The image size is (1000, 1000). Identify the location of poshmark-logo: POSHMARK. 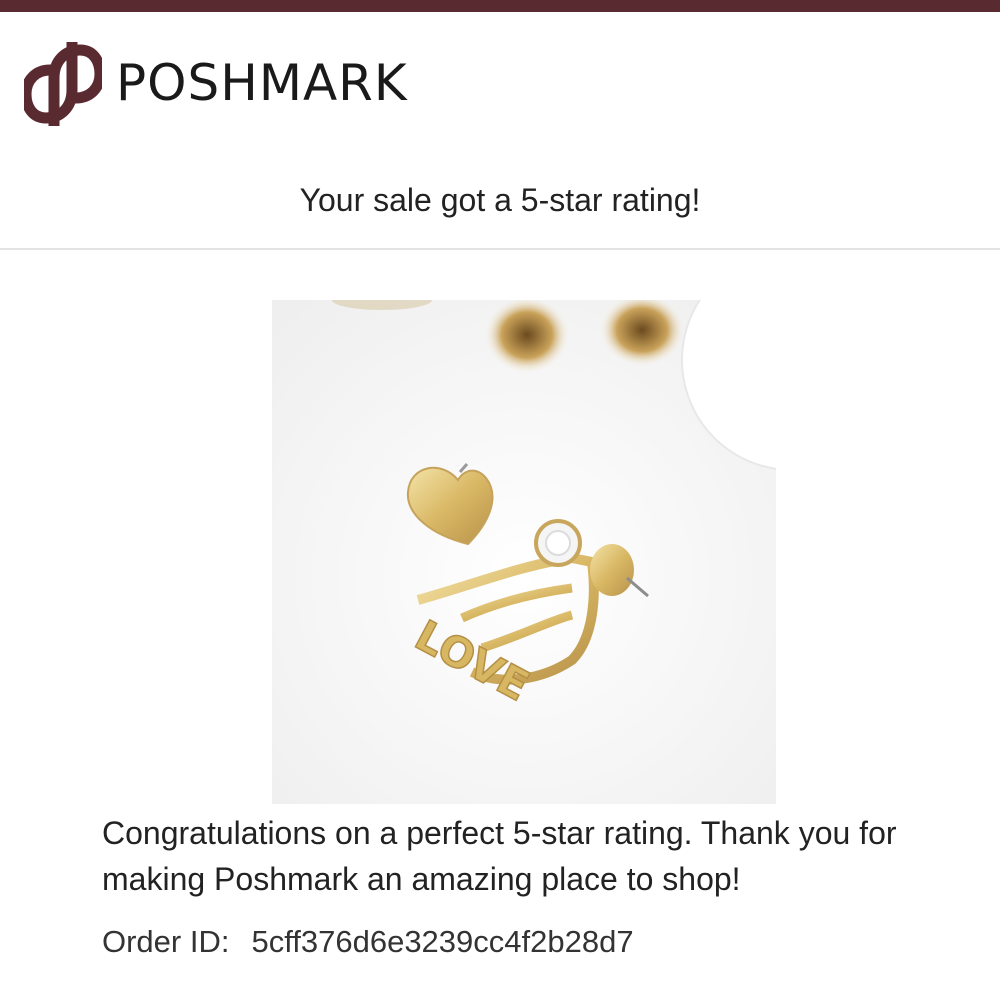
(216, 83).